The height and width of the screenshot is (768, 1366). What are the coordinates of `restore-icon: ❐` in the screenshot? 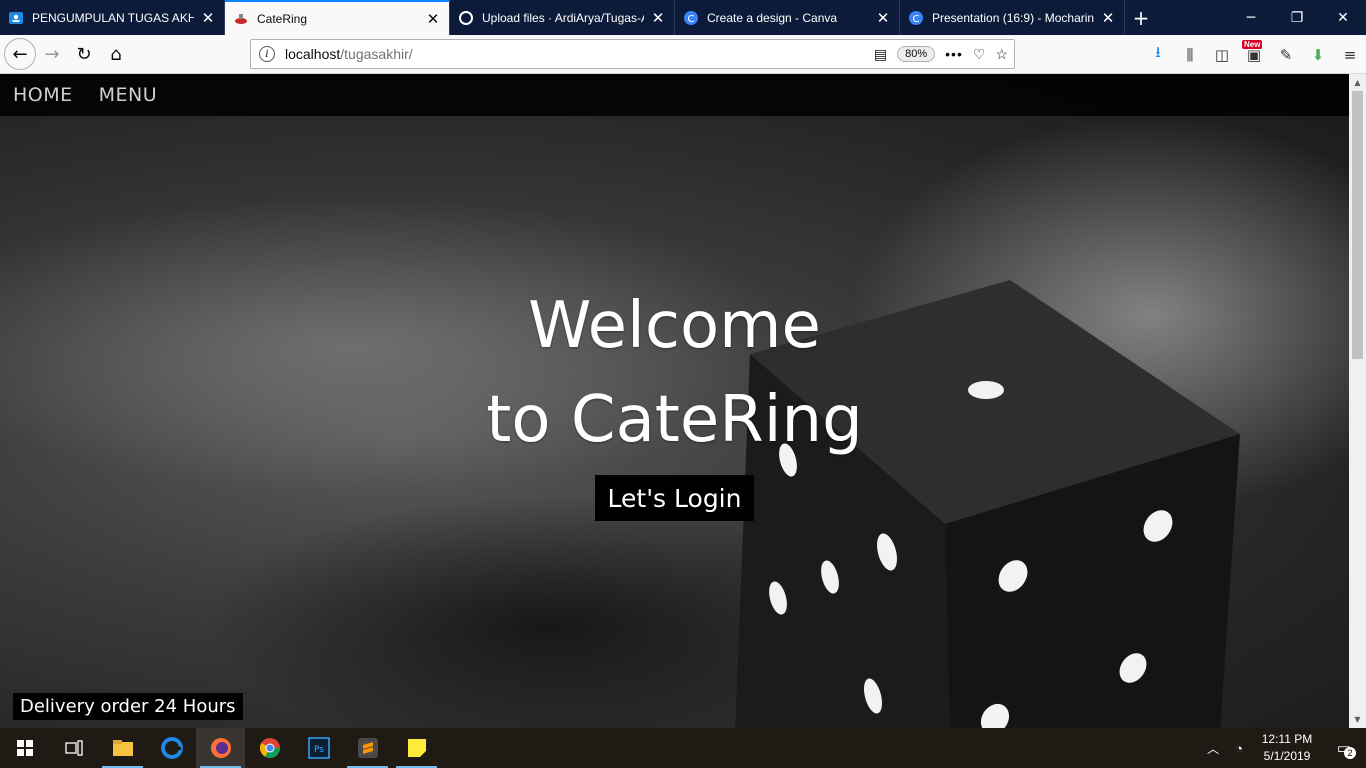 It's located at (1297, 17).